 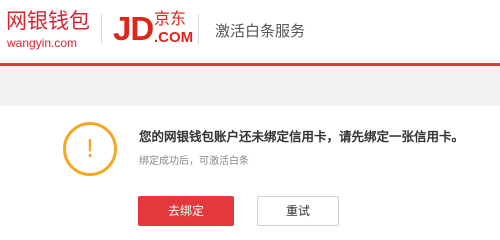 What do you see at coordinates (198, 29) in the screenshot?
I see `title-divider` at bounding box center [198, 29].